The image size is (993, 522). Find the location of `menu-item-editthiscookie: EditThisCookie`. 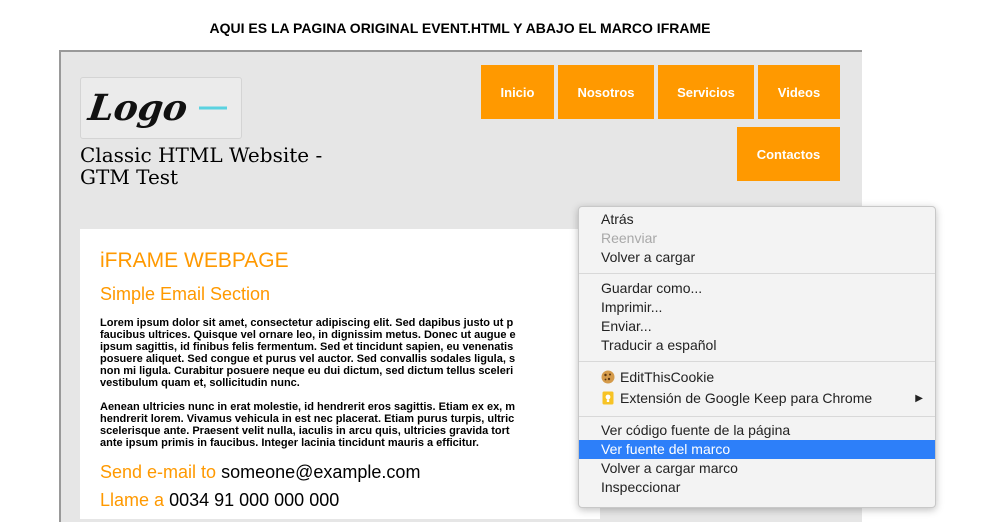

menu-item-editthiscookie: EditThisCookie is located at coordinates (757, 377).